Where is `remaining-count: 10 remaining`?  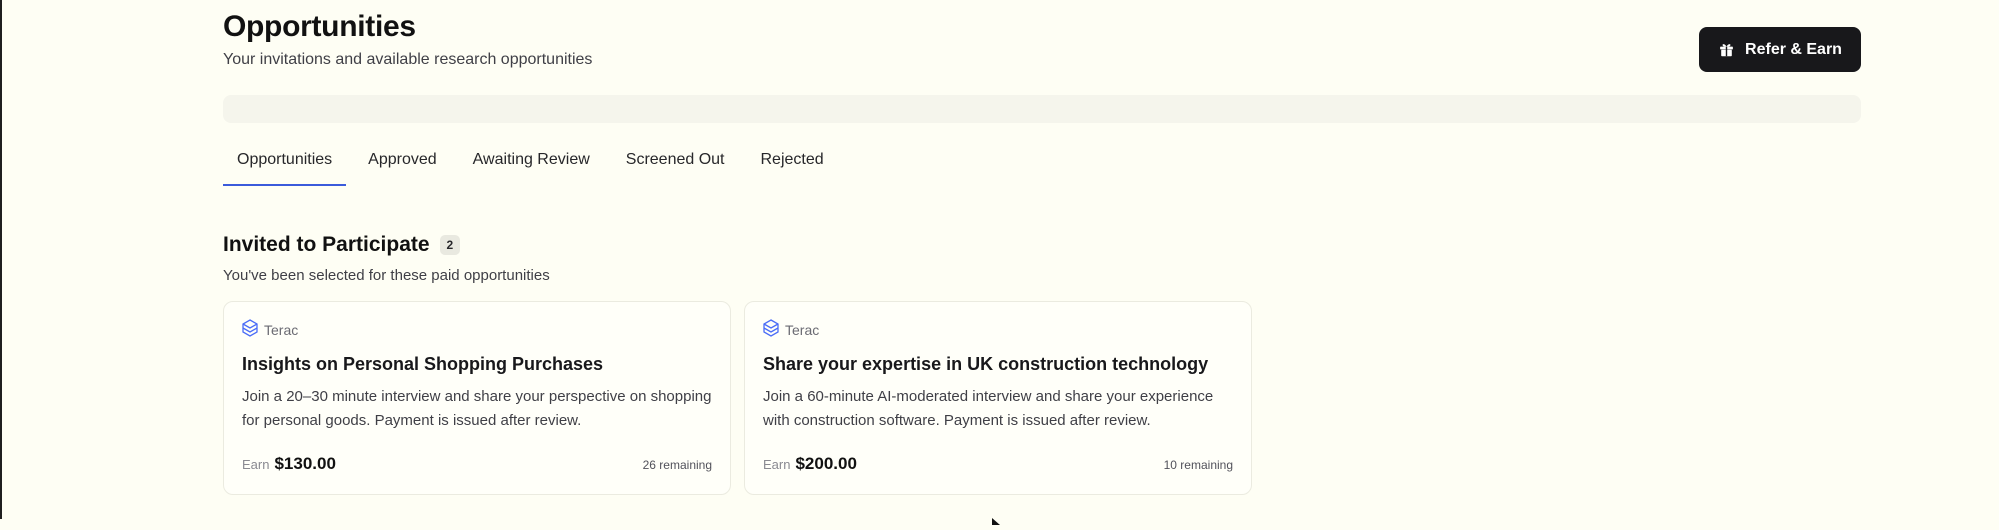 remaining-count: 10 remaining is located at coordinates (1198, 465).